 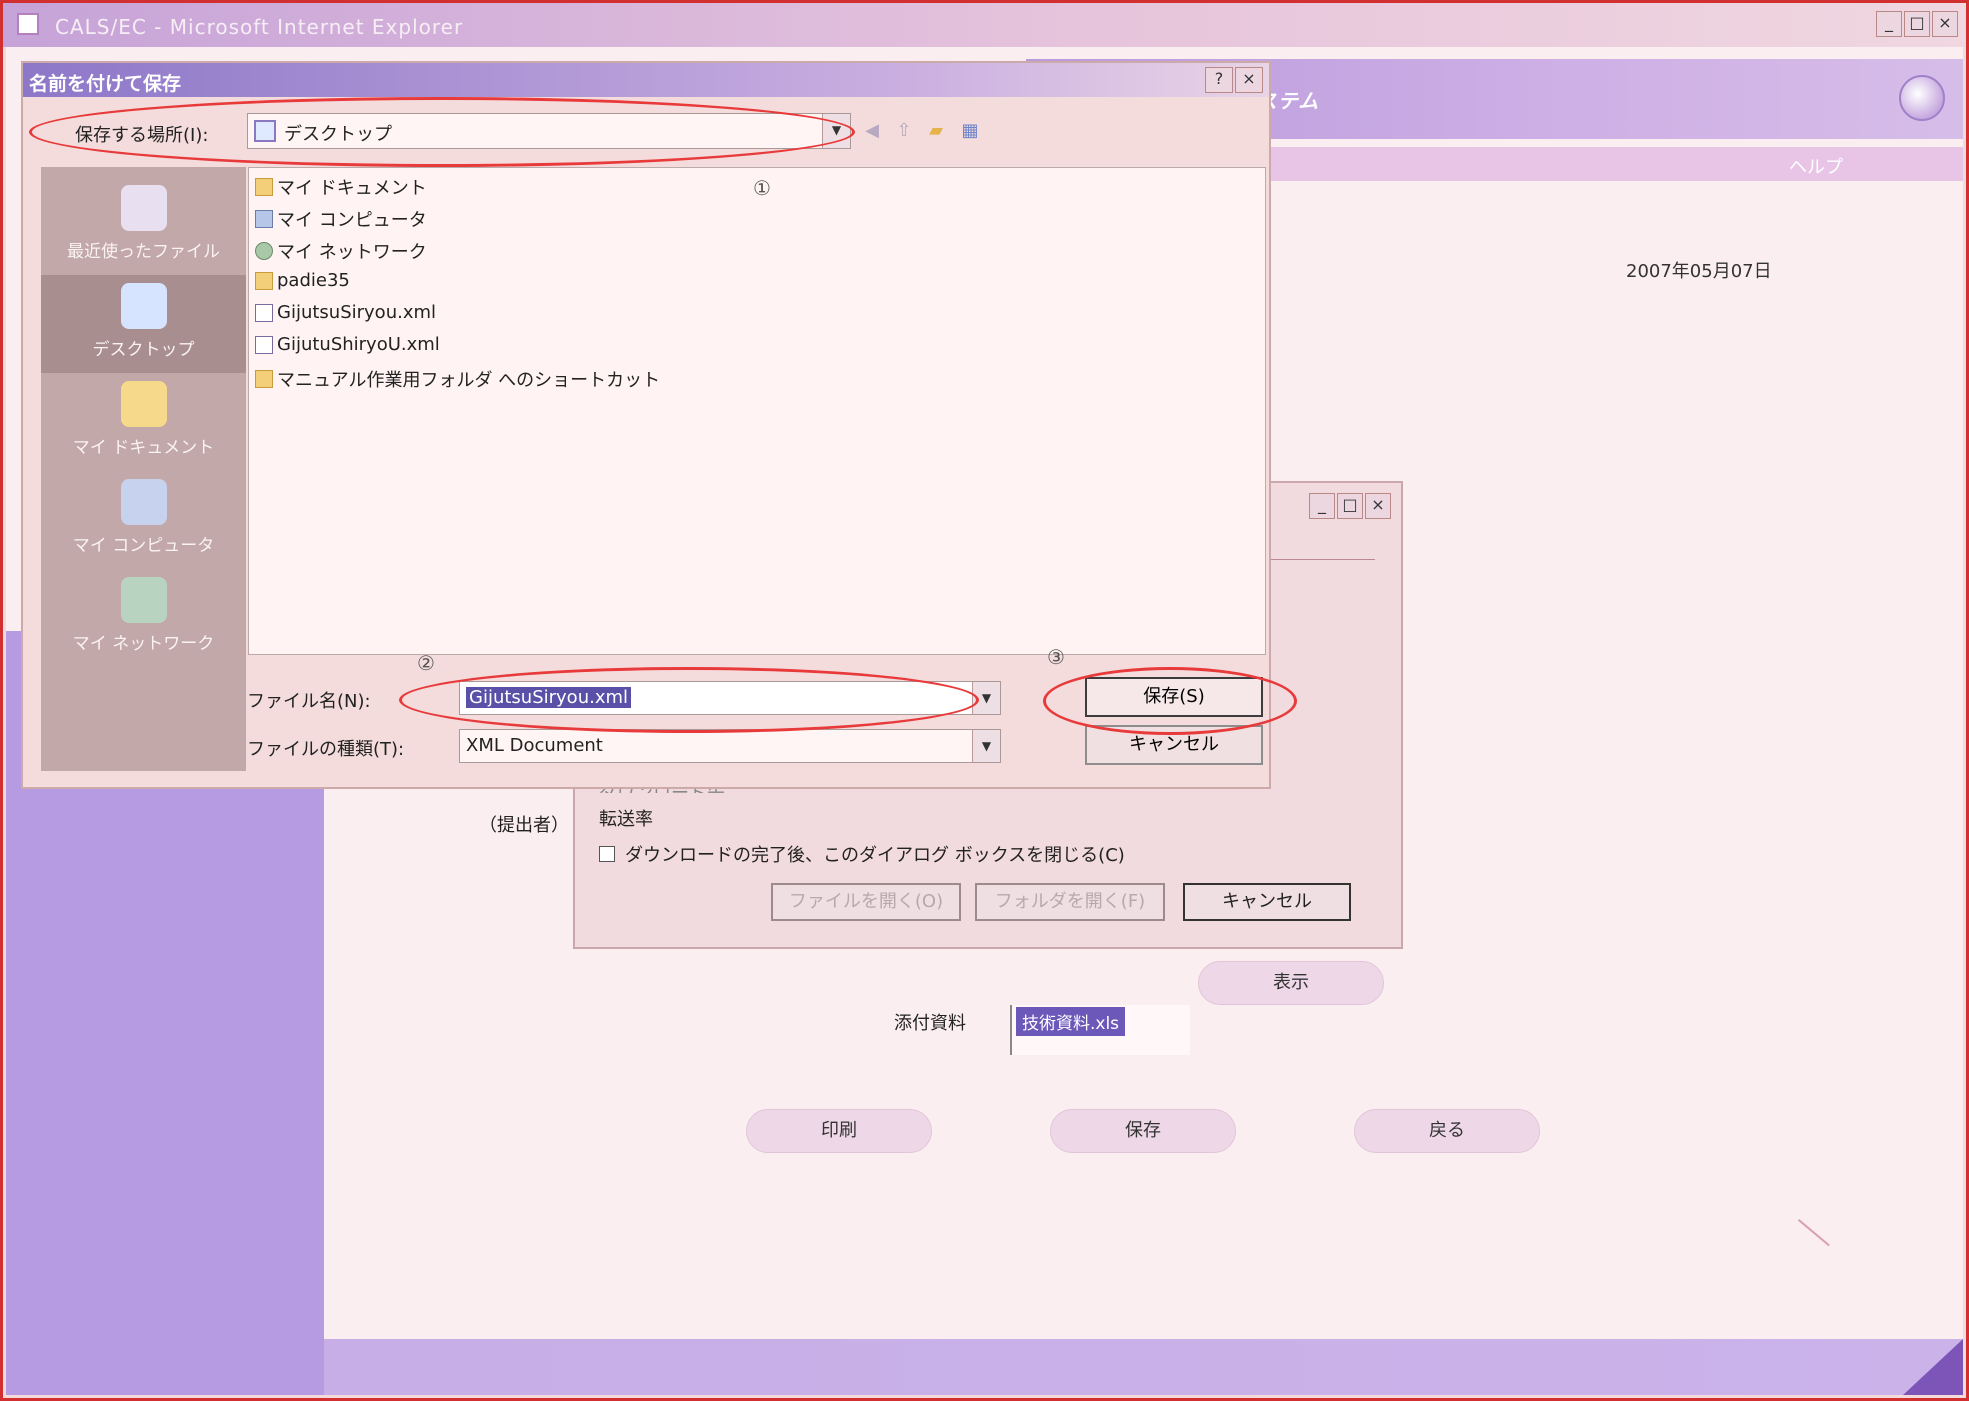 I want to click on annotation-step-2: ②, so click(x=426, y=663).